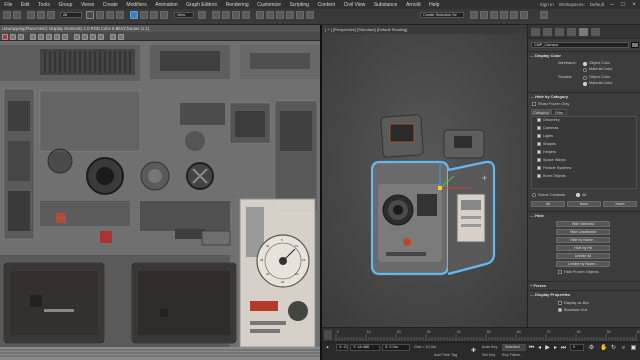 The height and width of the screenshot is (360, 640). What do you see at coordinates (484, 15) in the screenshot?
I see `schematic-view-icon` at bounding box center [484, 15].